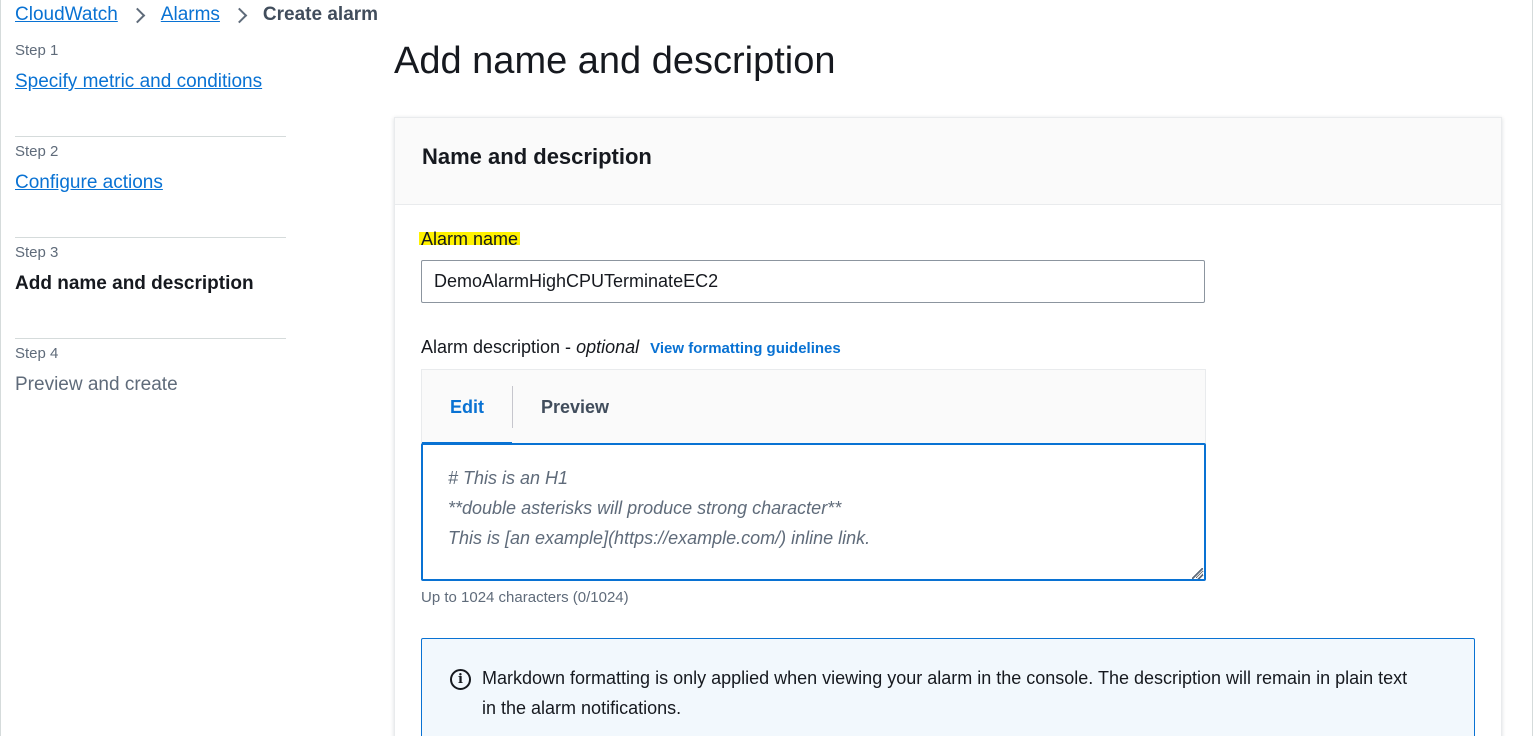 Image resolution: width=1533 pixels, height=736 pixels. Describe the element at coordinates (813, 512) in the screenshot. I see `alarm-description-textarea` at that location.